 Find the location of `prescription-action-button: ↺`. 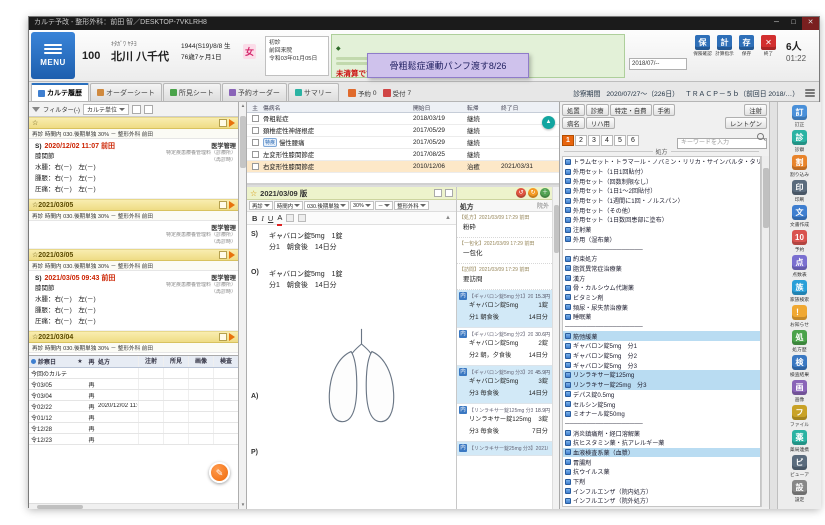

prescription-action-button: ↺ is located at coordinates (521, 193).